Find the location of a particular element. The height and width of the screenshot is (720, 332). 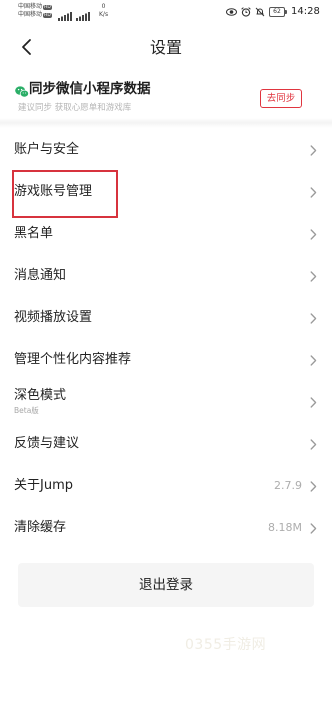

carrier-line-2: 中国移动 HD is located at coordinates (35, 15).